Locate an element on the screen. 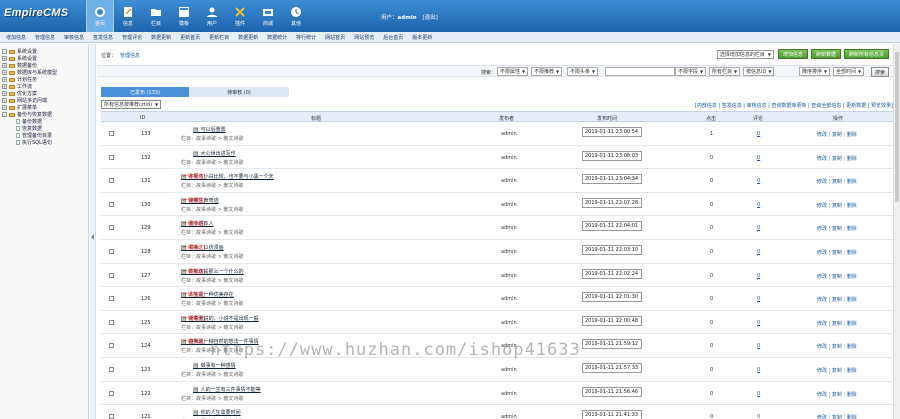  empirecms-logo: EmpireCMS is located at coordinates (36, 13).